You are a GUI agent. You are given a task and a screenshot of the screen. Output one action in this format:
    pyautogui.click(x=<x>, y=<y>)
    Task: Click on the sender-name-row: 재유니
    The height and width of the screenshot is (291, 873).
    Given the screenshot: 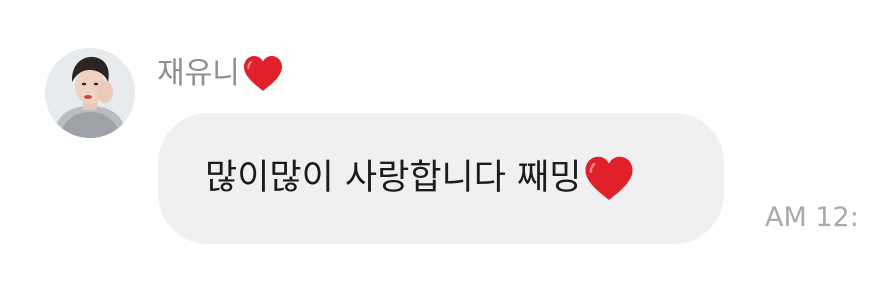 What is the action you would take?
    pyautogui.click(x=220, y=74)
    